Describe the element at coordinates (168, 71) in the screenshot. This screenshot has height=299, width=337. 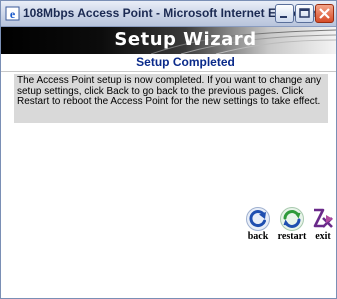
I see `divider` at that location.